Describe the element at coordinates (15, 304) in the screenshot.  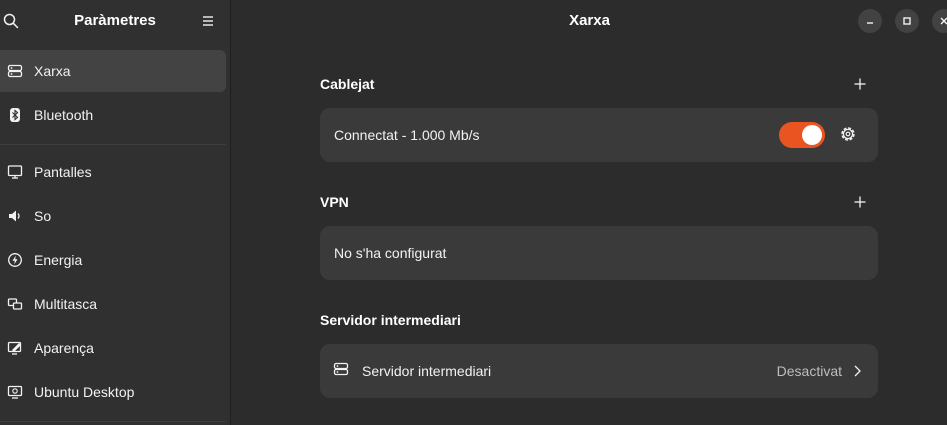
I see `multitasking-icon` at that location.